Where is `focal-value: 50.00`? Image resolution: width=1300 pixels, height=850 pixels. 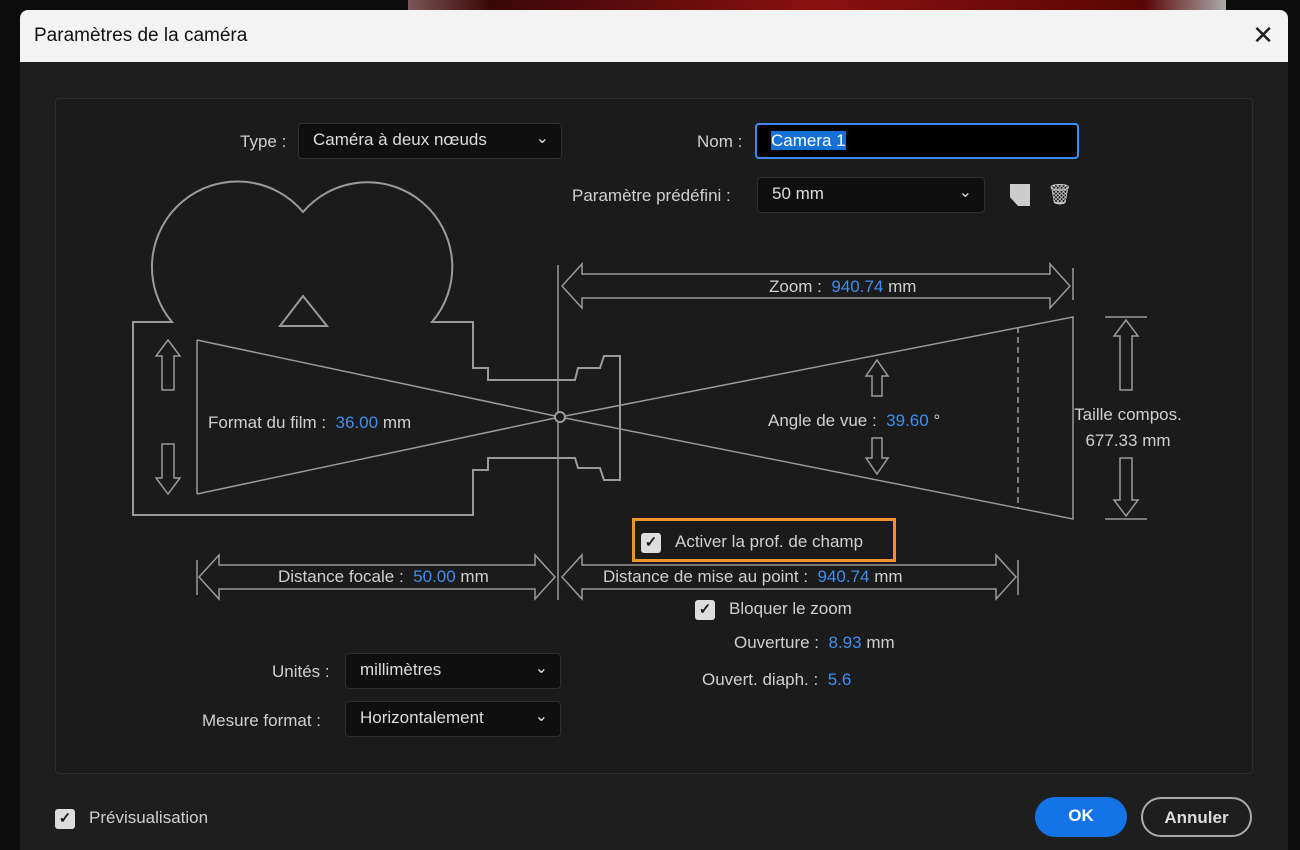 focal-value: 50.00 is located at coordinates (434, 576).